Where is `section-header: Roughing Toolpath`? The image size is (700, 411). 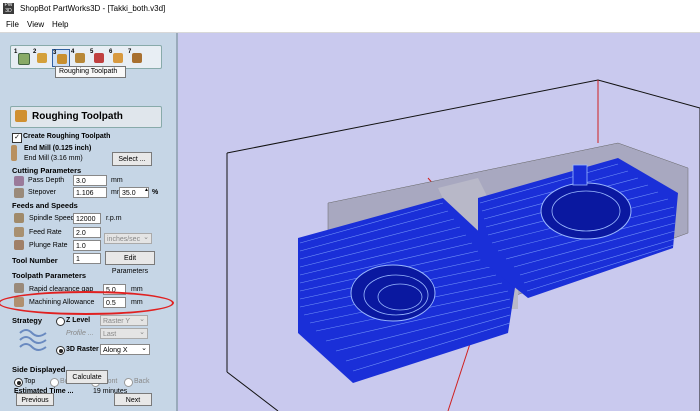 section-header: Roughing Toolpath is located at coordinates (86, 117).